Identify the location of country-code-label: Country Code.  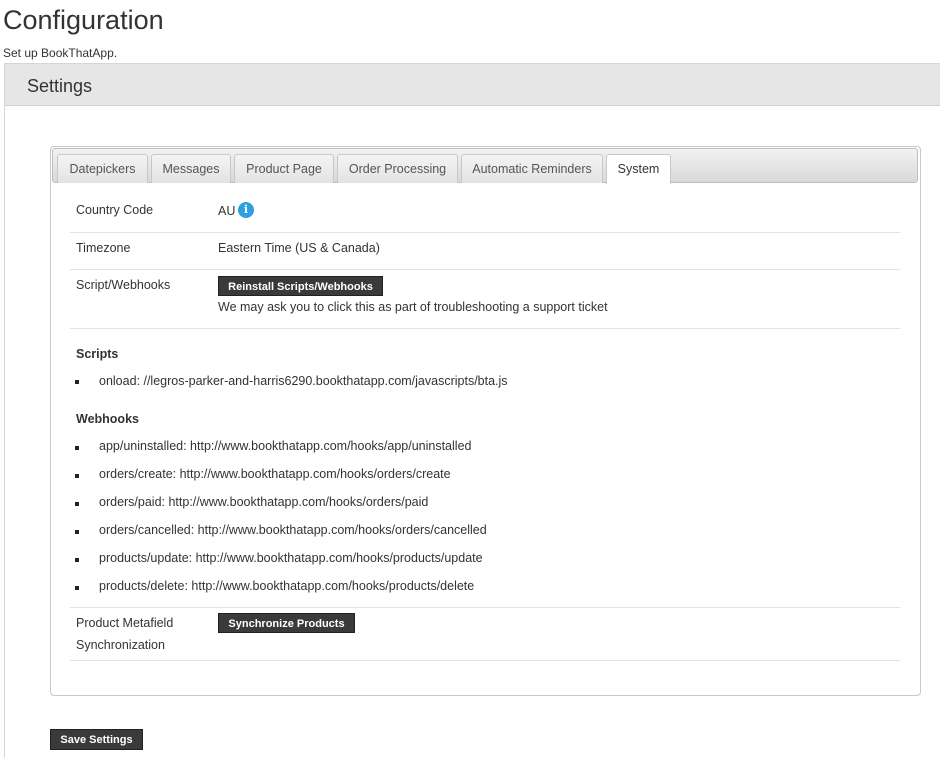
(115, 210).